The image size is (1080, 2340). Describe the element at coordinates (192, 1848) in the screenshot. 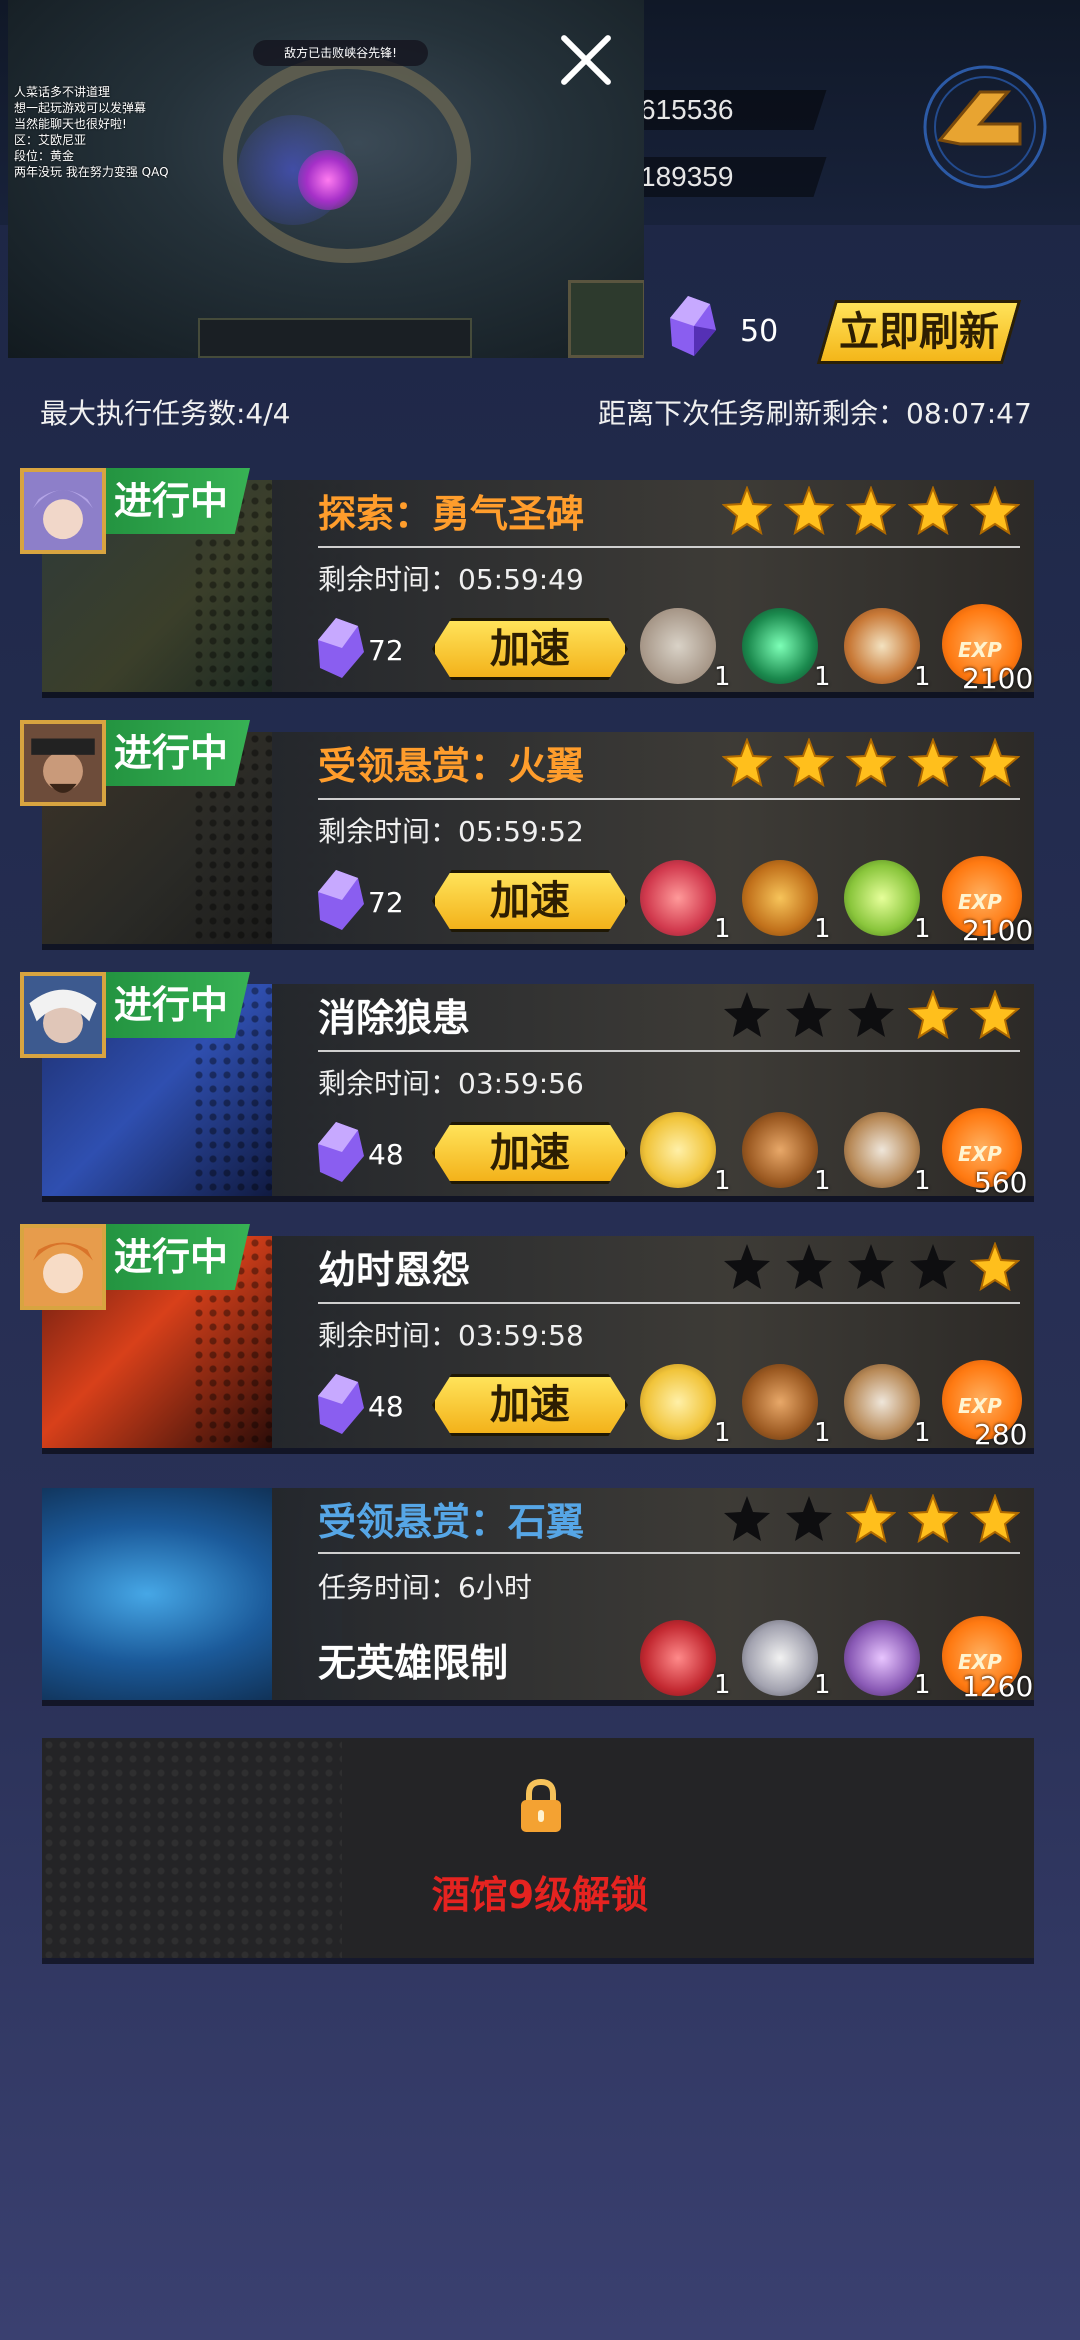

I see `halftone-pattern` at that location.